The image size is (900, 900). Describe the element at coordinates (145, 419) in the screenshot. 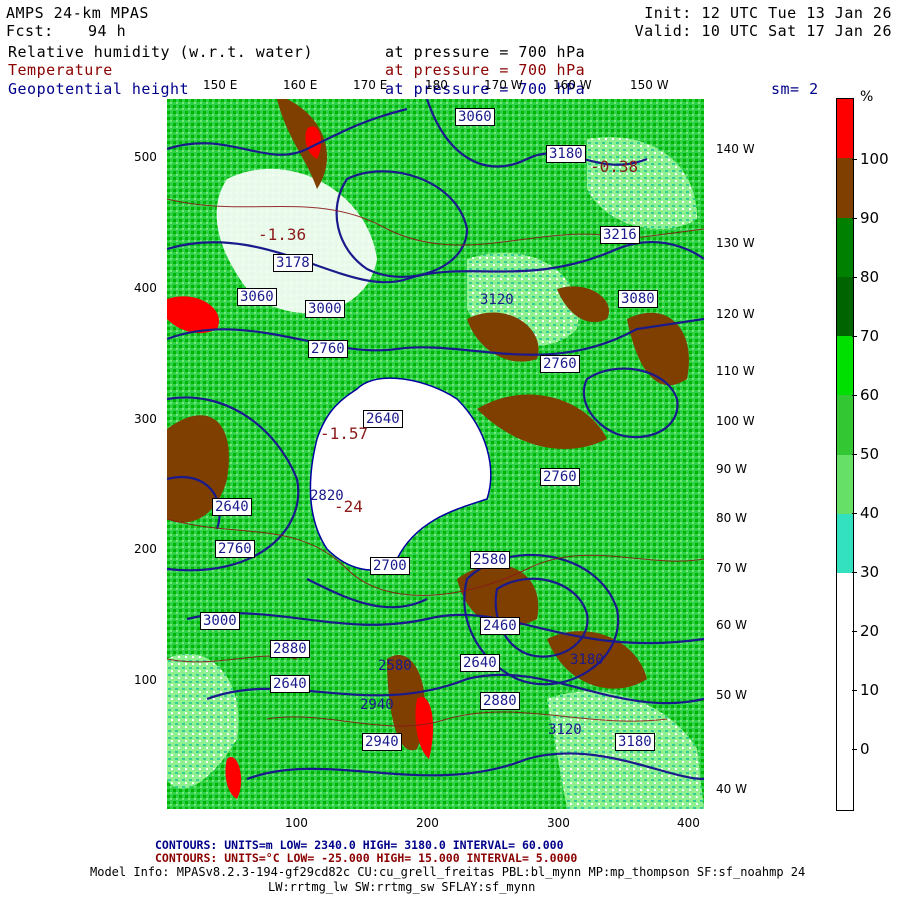

I see `y-axis-label: 300` at that location.